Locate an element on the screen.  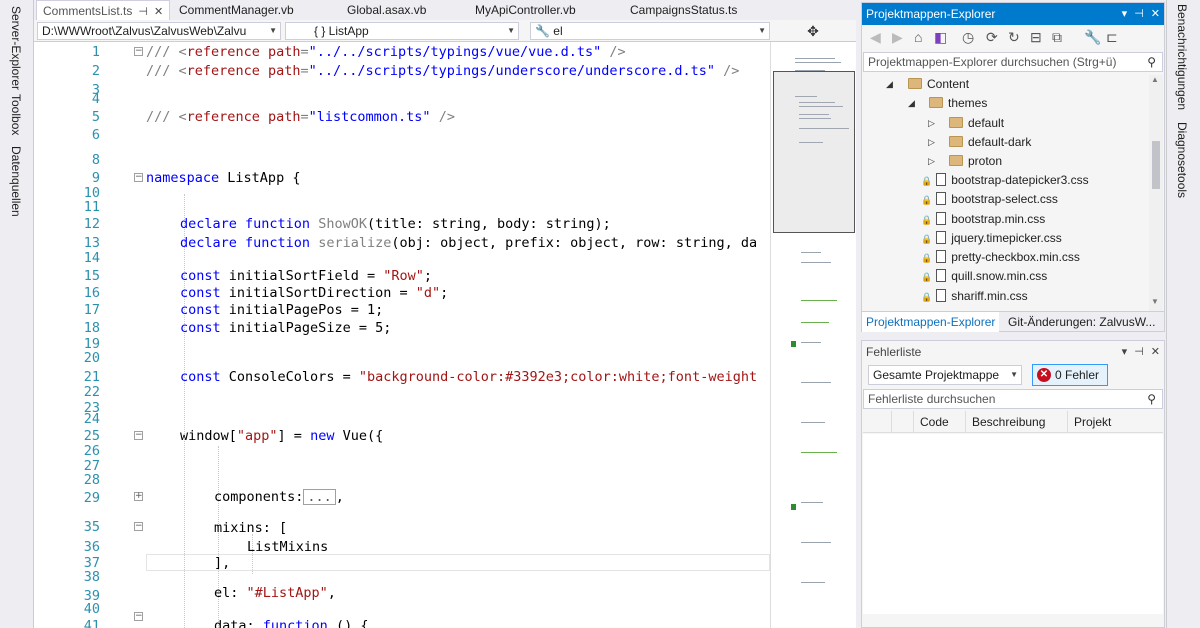
home-icon: ⌂ is located at coordinates (918, 37).